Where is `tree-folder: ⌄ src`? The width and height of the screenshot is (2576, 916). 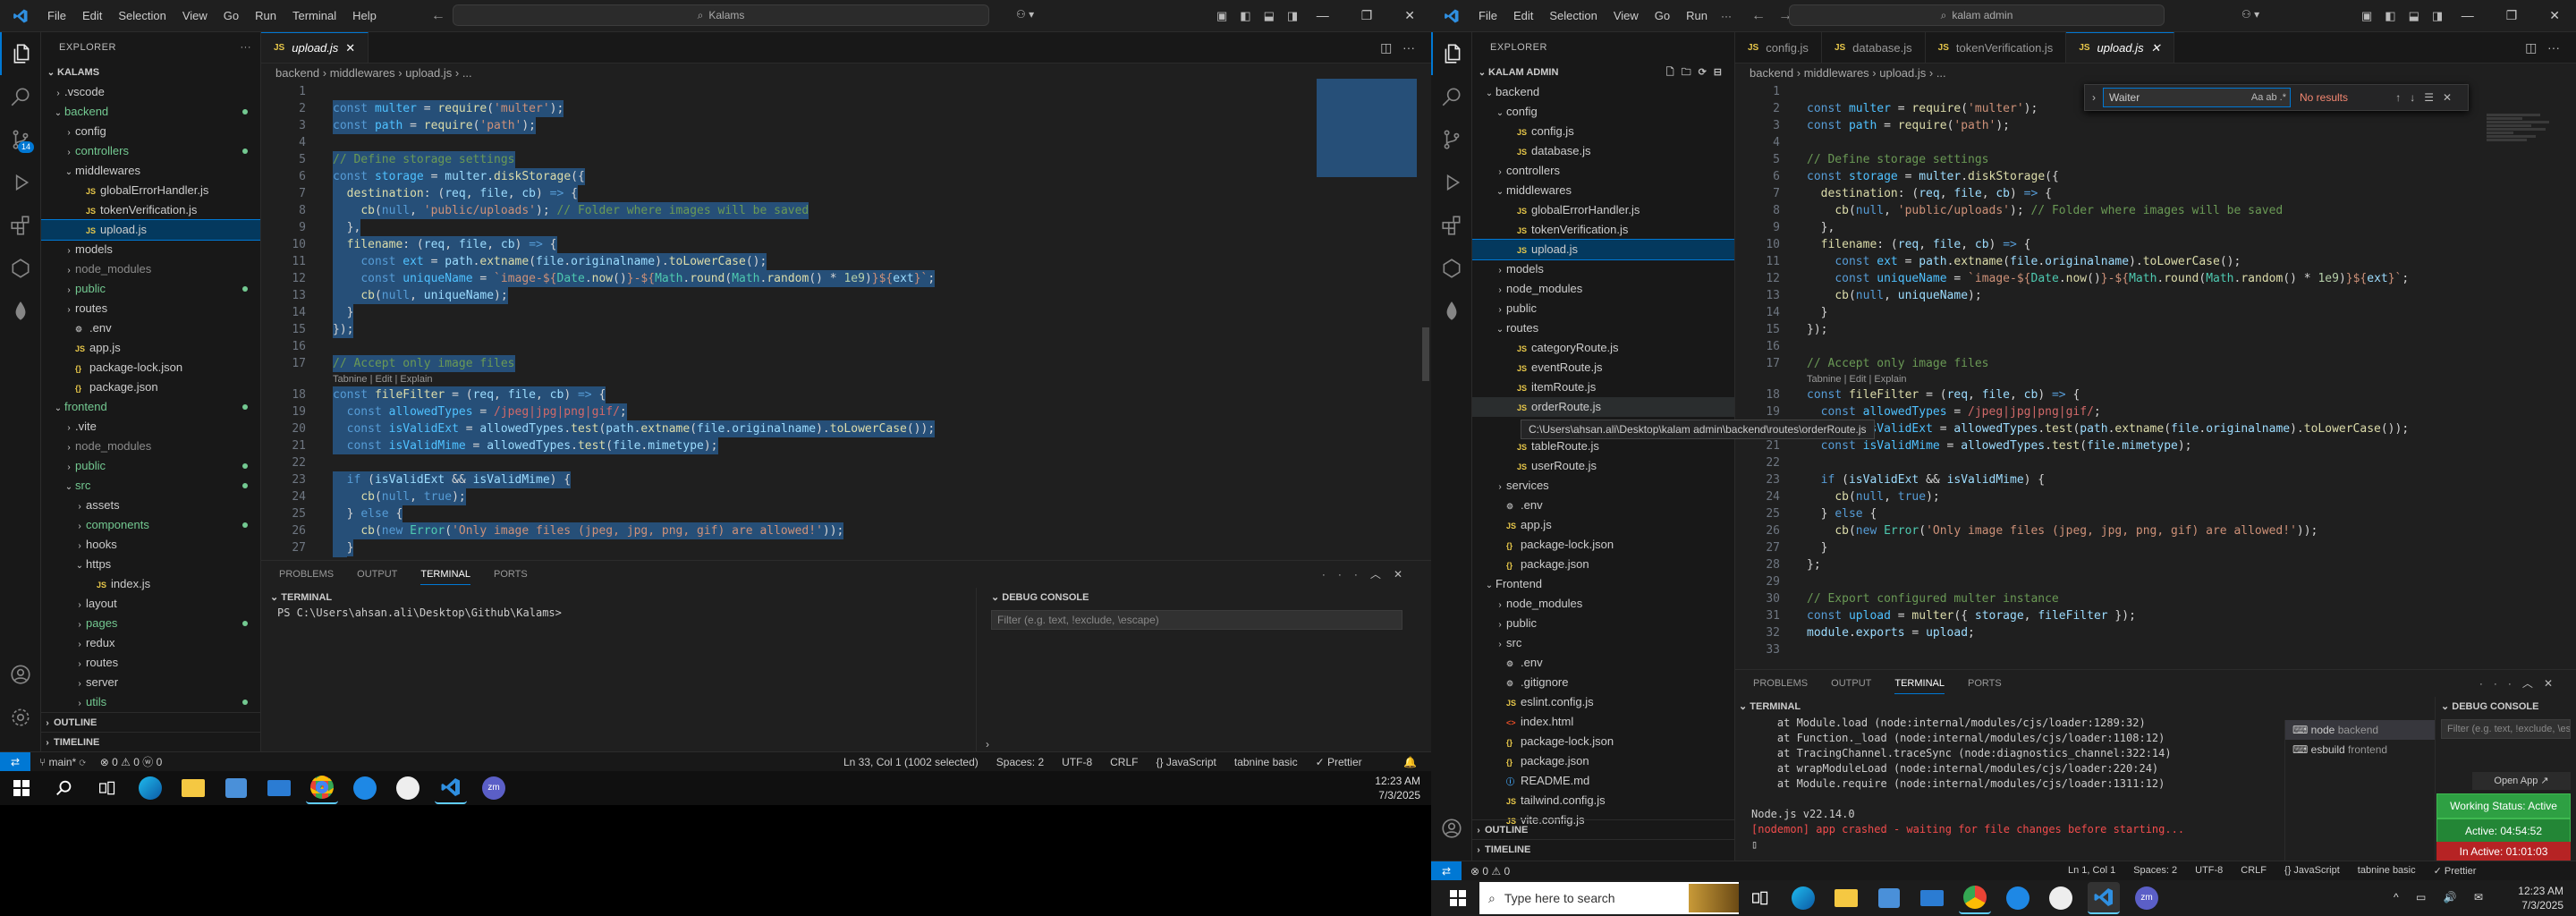
tree-folder: ⌄ src is located at coordinates (150, 486).